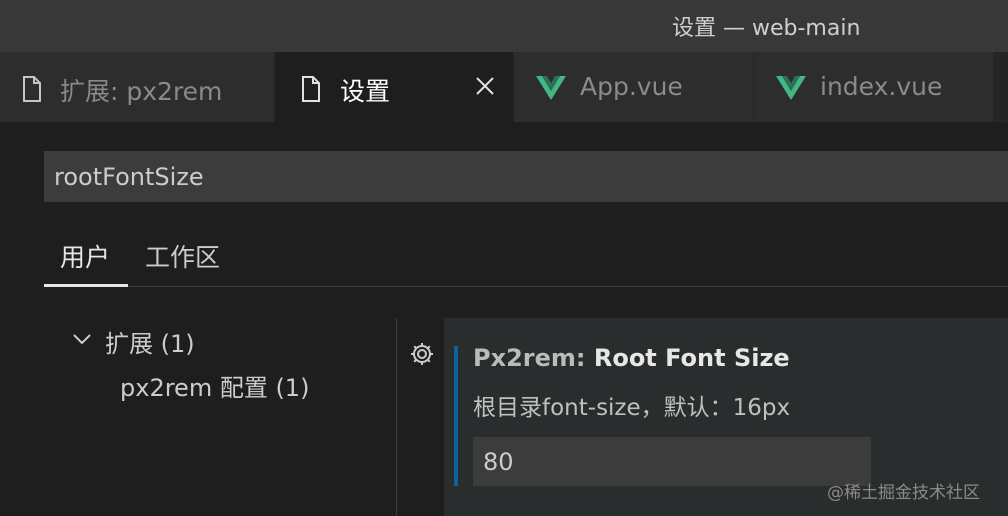 Image resolution: width=1008 pixels, height=516 pixels. I want to click on setting-focus-indicator, so click(456, 416).